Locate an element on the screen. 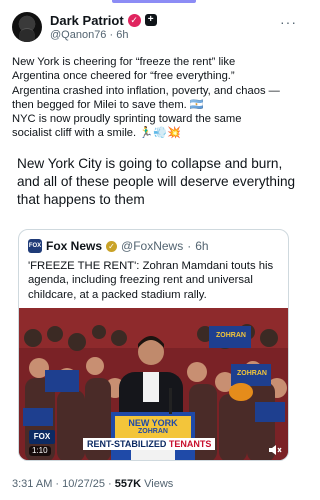 The width and height of the screenshot is (320, 500). author-names: Dark Patriot ✓ + @Qanon76 · 6h is located at coordinates (103, 26).